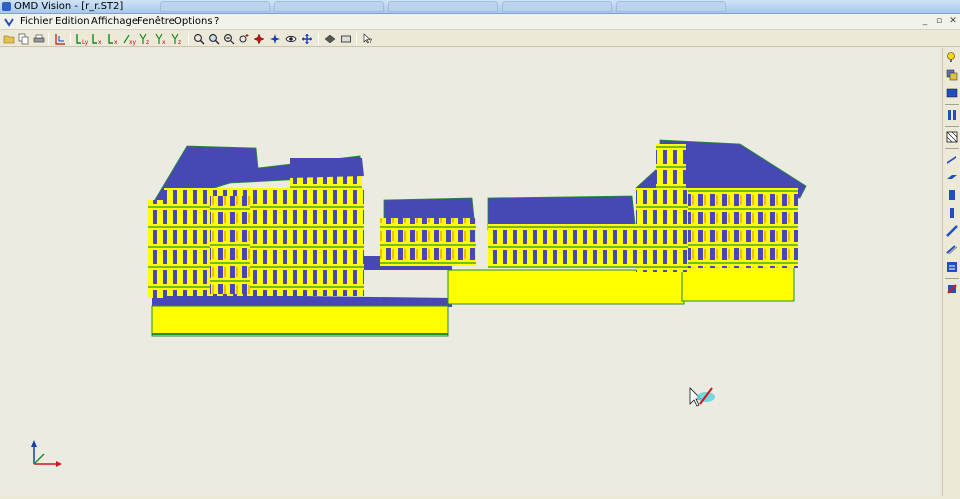 This screenshot has height=499, width=960. Describe the element at coordinates (952, 213) in the screenshot. I see `side-tool-column` at that location.